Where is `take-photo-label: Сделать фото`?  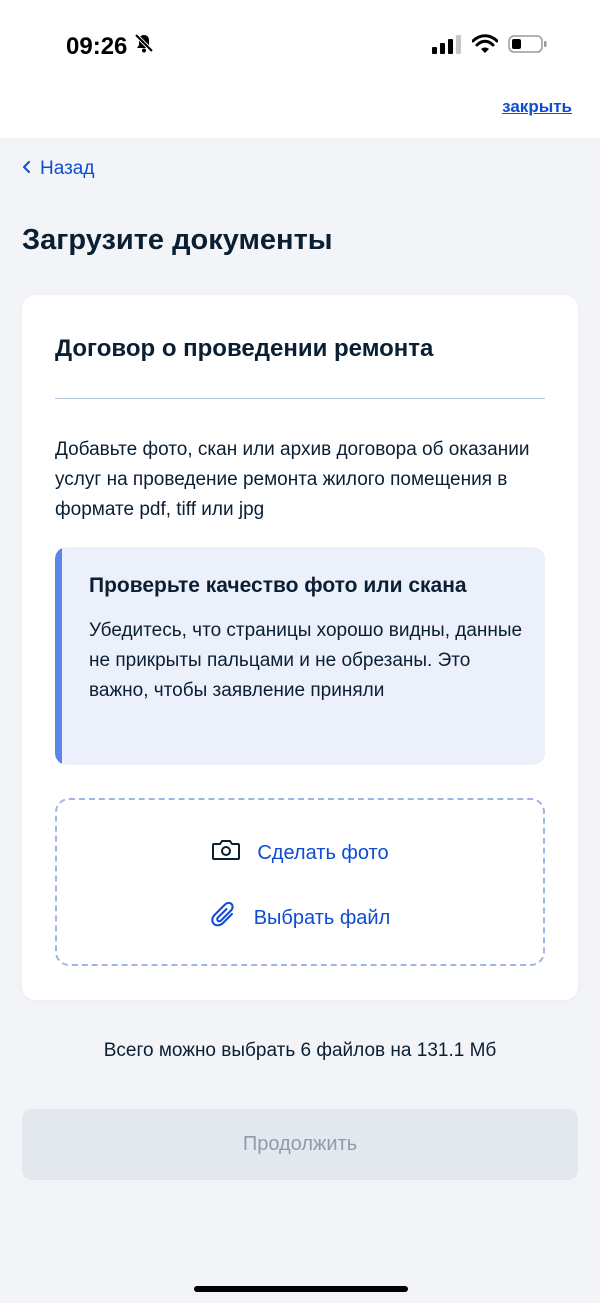
take-photo-label: Сделать фото is located at coordinates (323, 852).